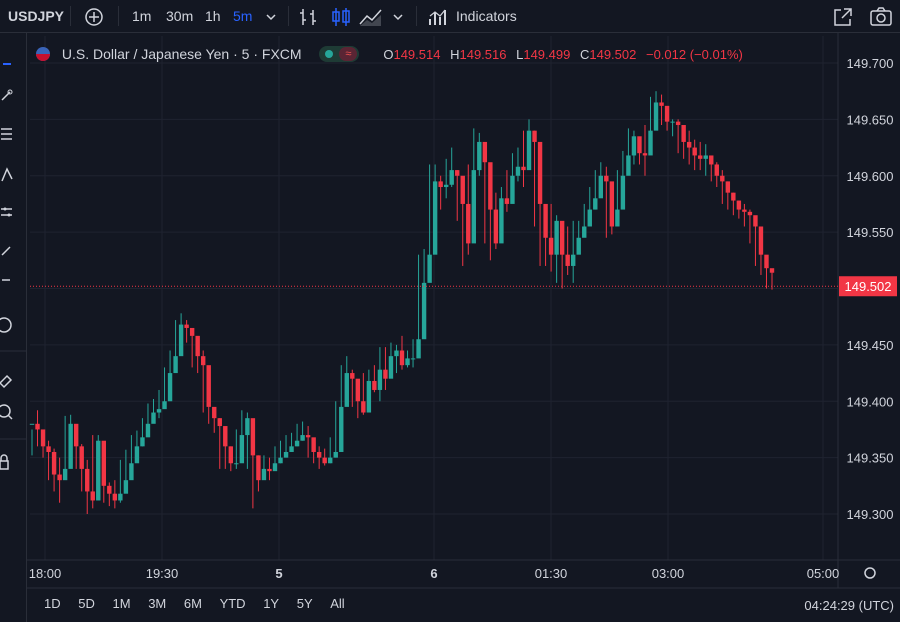 This screenshot has height=622, width=900. What do you see at coordinates (870, 119) in the screenshot?
I see `y-tick-label: 149.650` at bounding box center [870, 119].